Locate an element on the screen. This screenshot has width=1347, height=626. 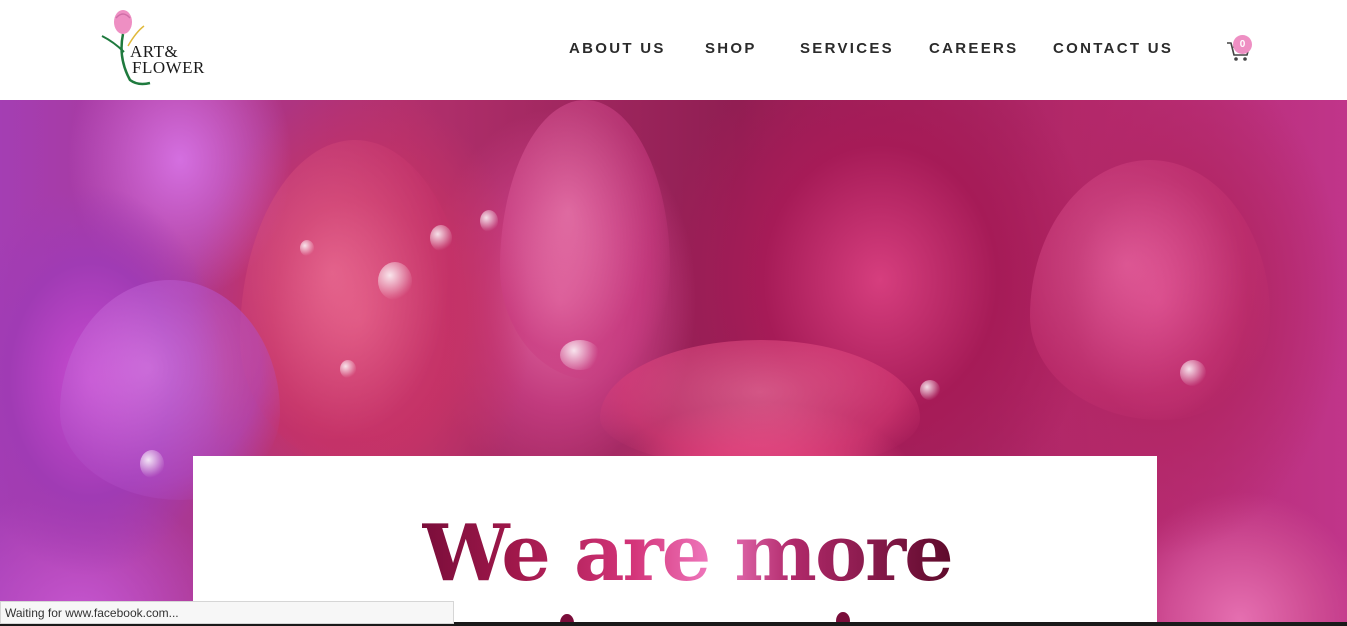
cart-count-badge: 0 is located at coordinates (1242, 44).